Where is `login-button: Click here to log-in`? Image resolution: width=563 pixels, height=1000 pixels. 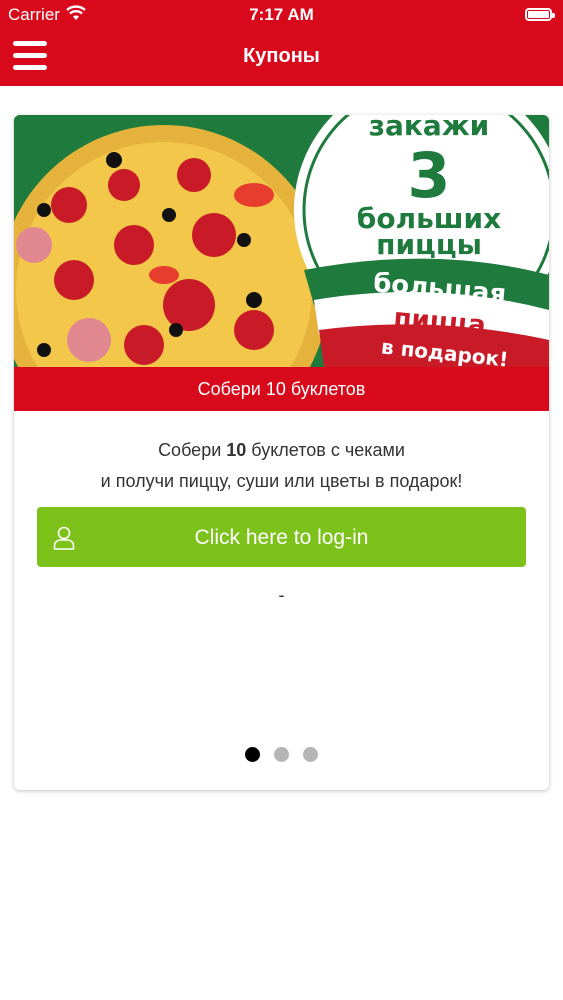
login-button: Click here to log-in is located at coordinates (281, 537).